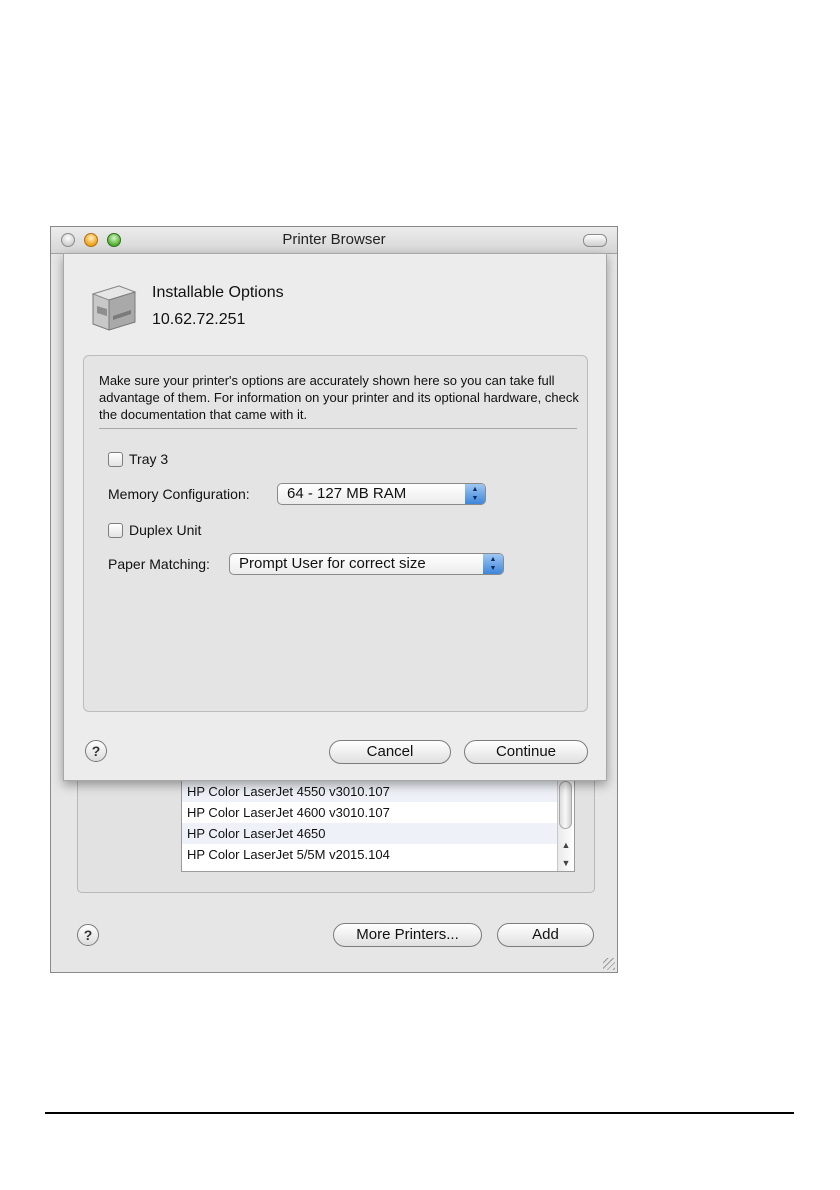 The height and width of the screenshot is (1190, 840). What do you see at coordinates (378, 812) in the screenshot?
I see `list-item: HP Color LaserJet 4600 v3010.107` at bounding box center [378, 812].